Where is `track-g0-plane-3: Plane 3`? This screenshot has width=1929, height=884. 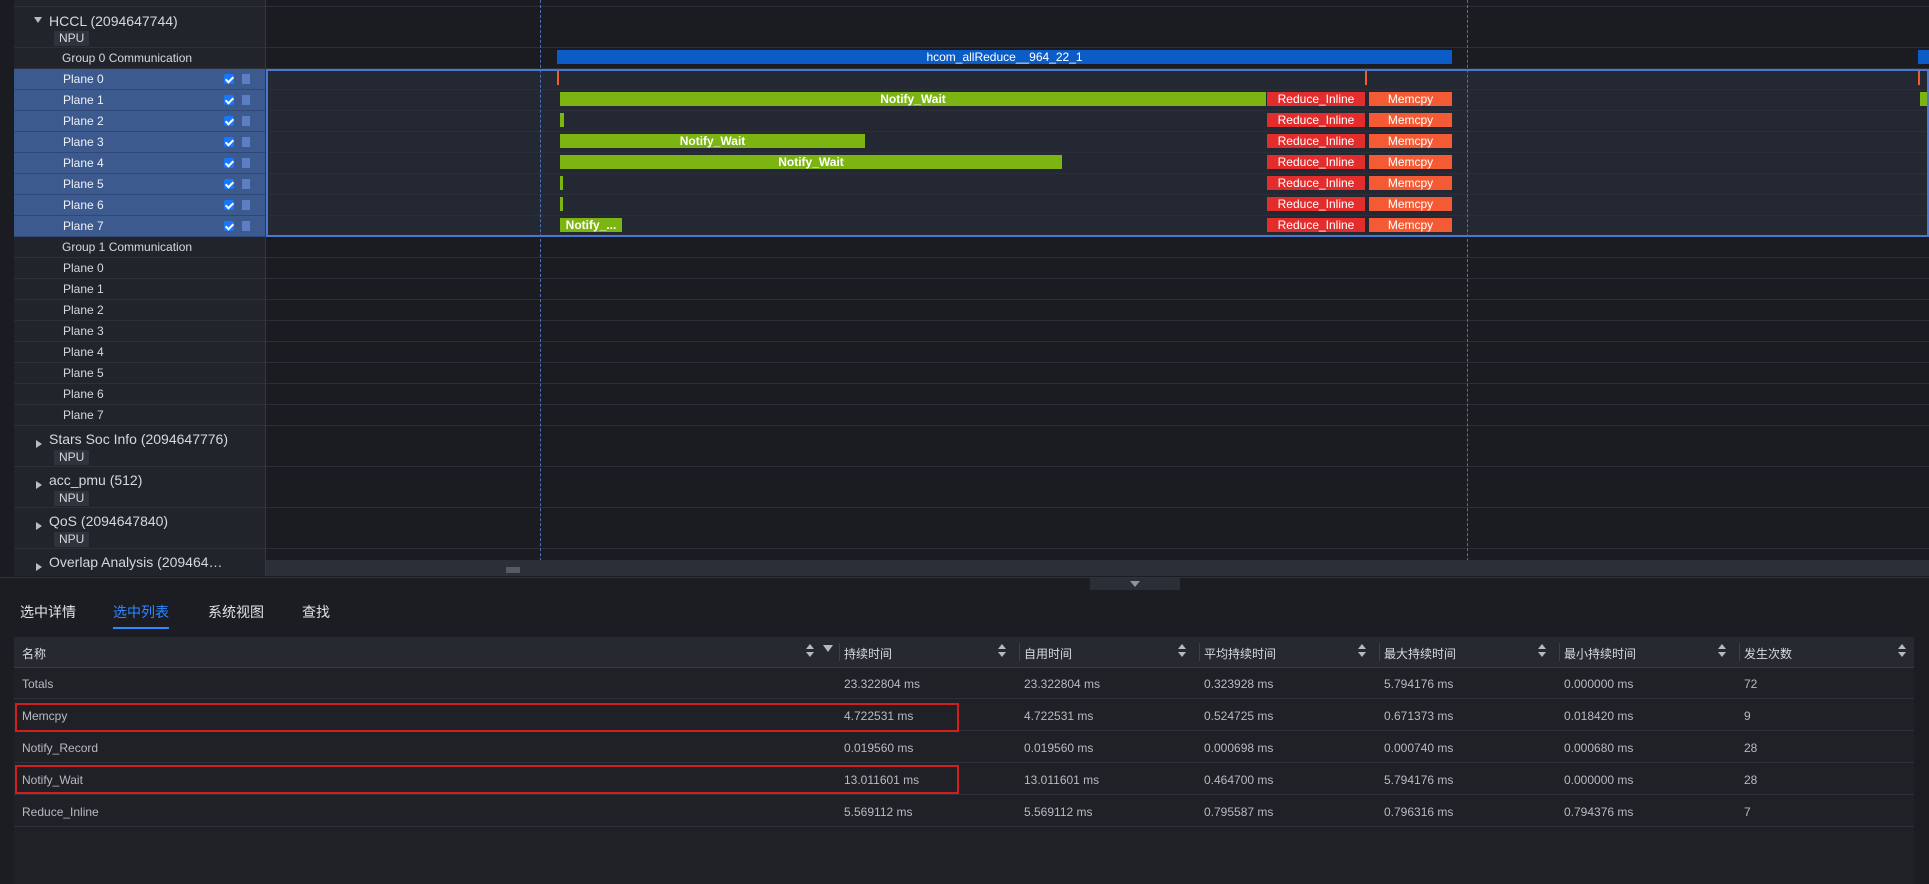
track-g0-plane-3: Plane 3 is located at coordinates (139, 142).